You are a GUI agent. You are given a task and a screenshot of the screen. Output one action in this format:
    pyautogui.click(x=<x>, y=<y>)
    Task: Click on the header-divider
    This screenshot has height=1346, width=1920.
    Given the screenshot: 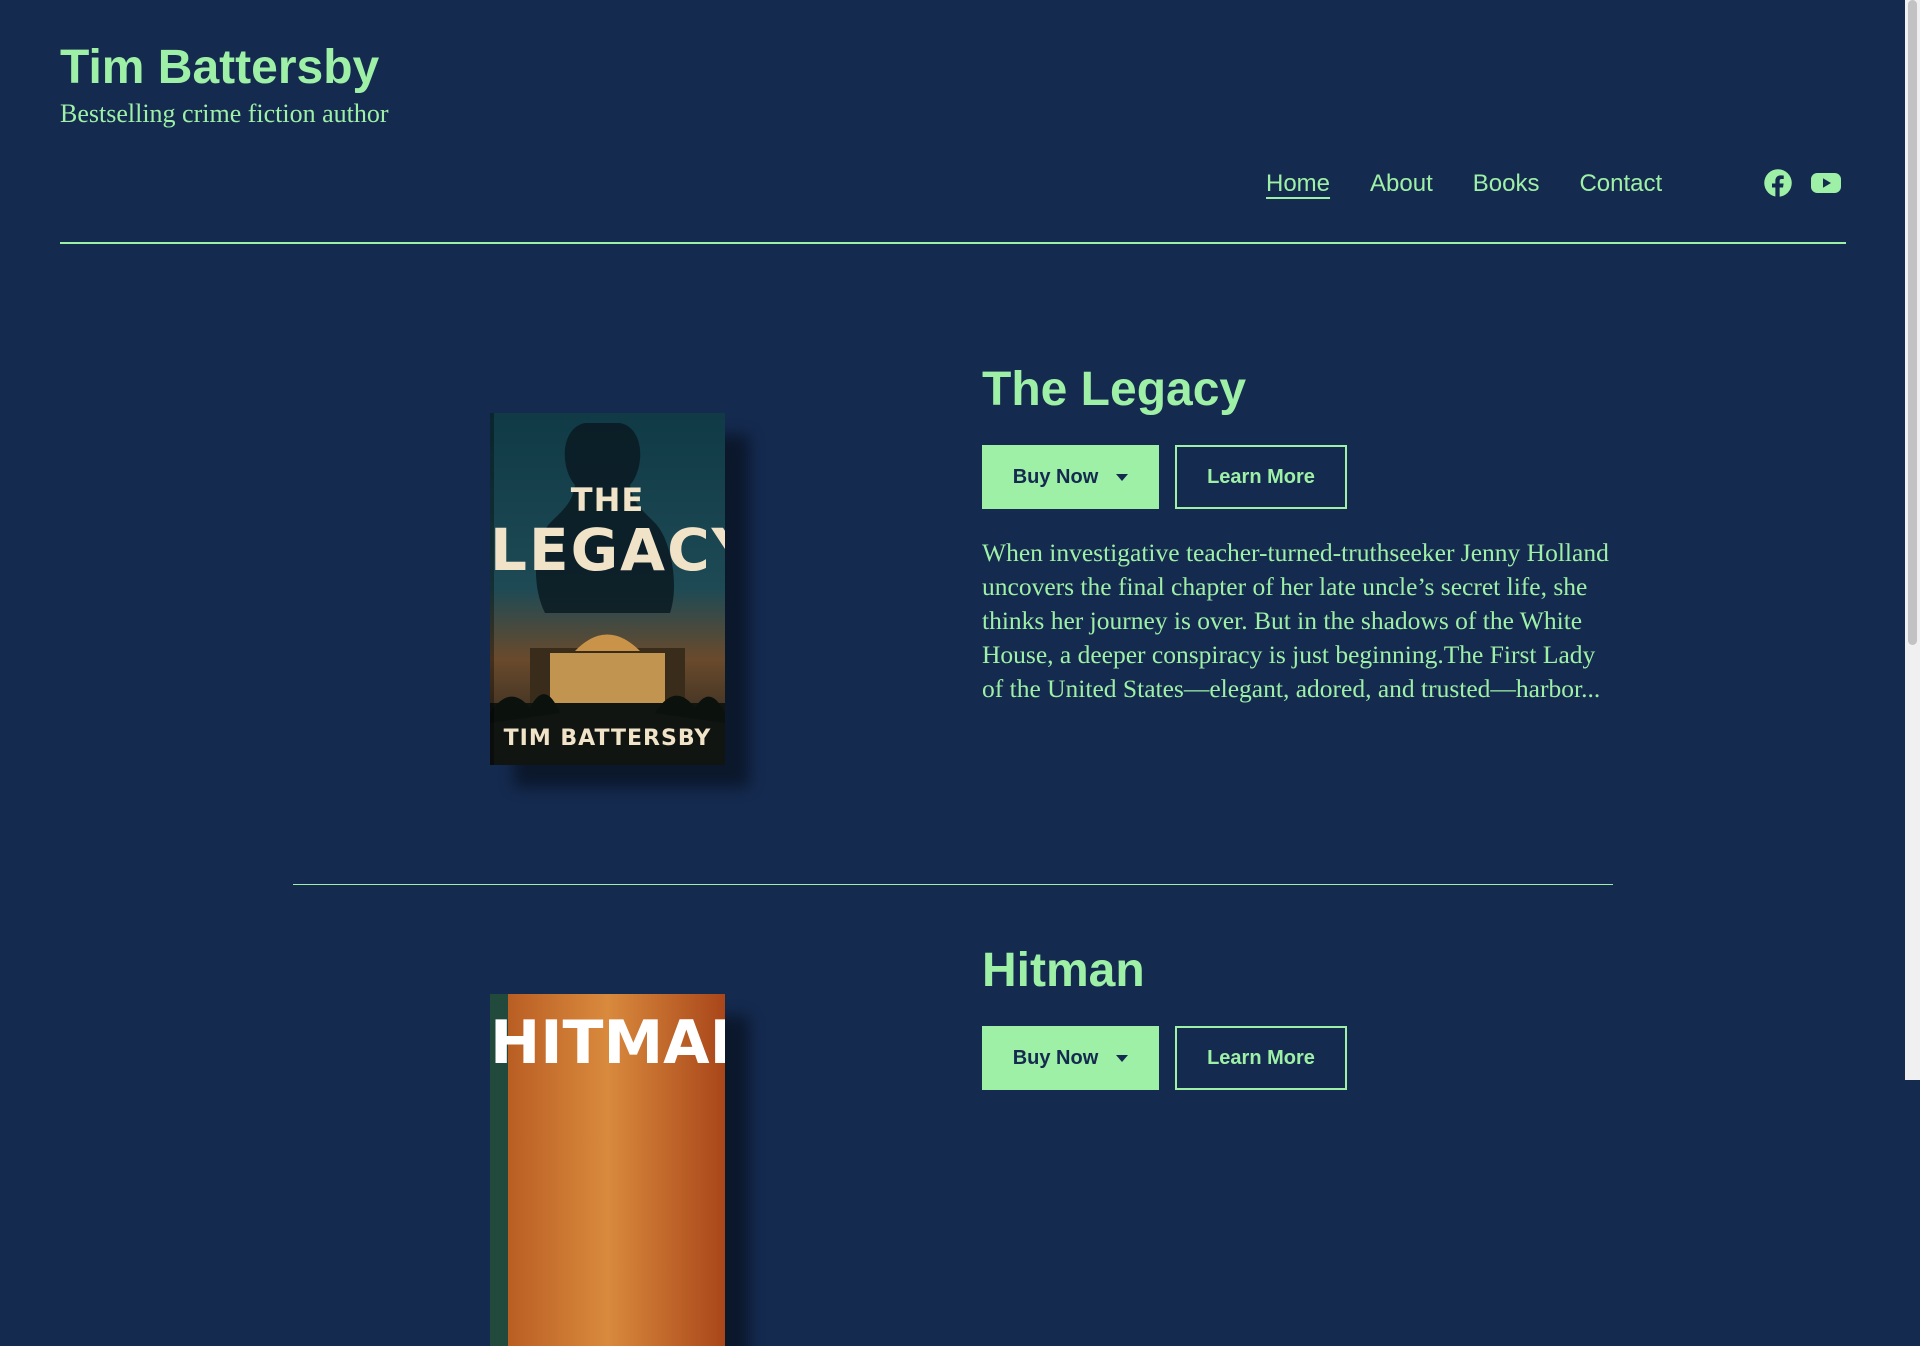 What is the action you would take?
    pyautogui.click(x=953, y=243)
    